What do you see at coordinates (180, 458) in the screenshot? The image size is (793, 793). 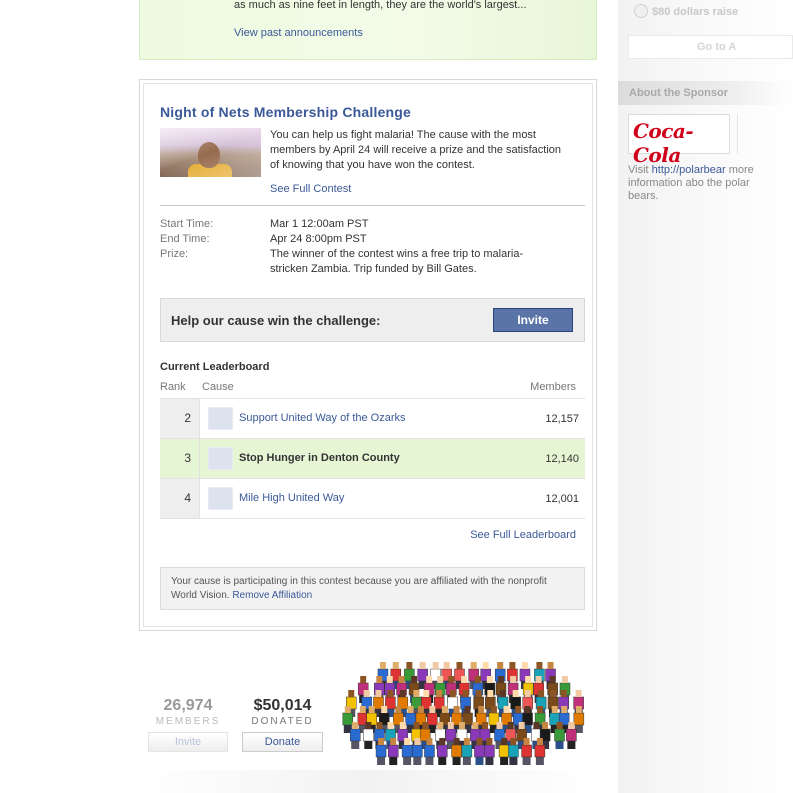 I see `rank-cell: 3` at bounding box center [180, 458].